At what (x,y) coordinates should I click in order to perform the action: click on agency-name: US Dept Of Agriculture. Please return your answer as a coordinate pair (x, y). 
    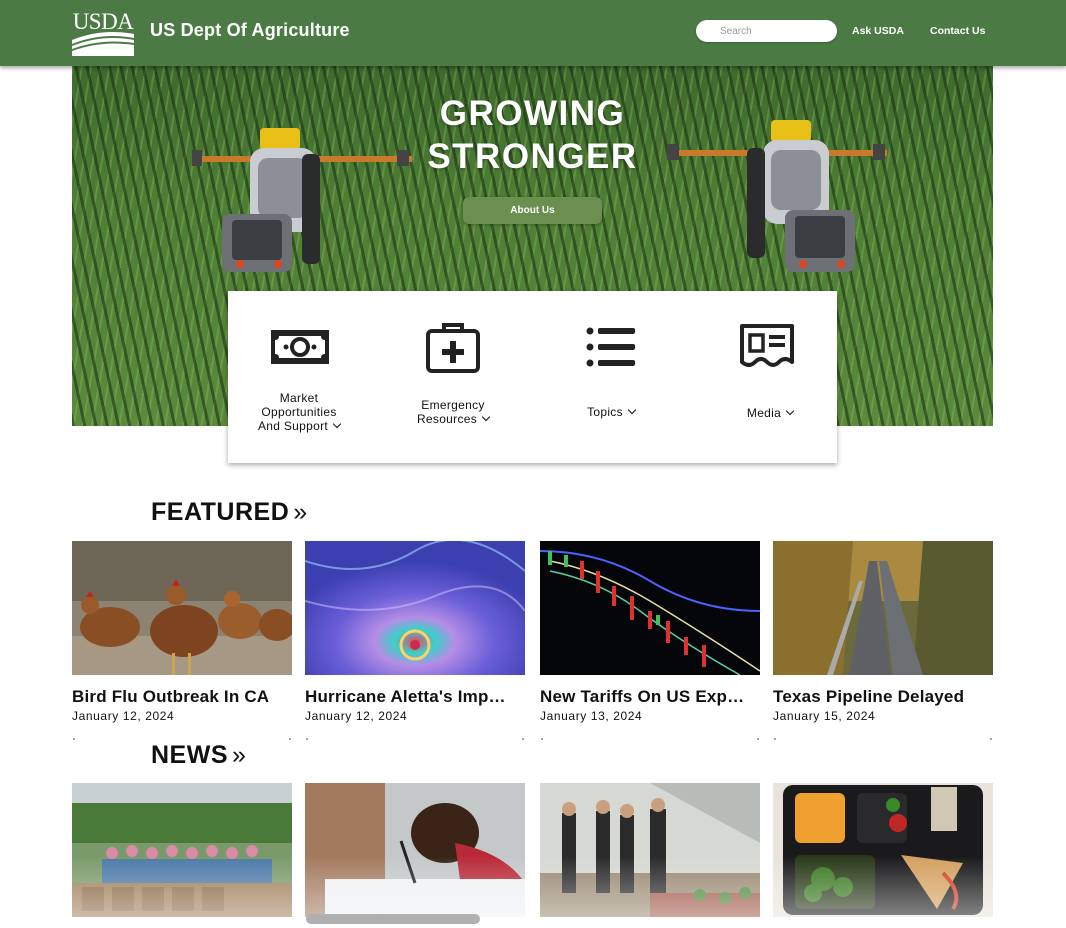
    Looking at the image, I should click on (250, 30).